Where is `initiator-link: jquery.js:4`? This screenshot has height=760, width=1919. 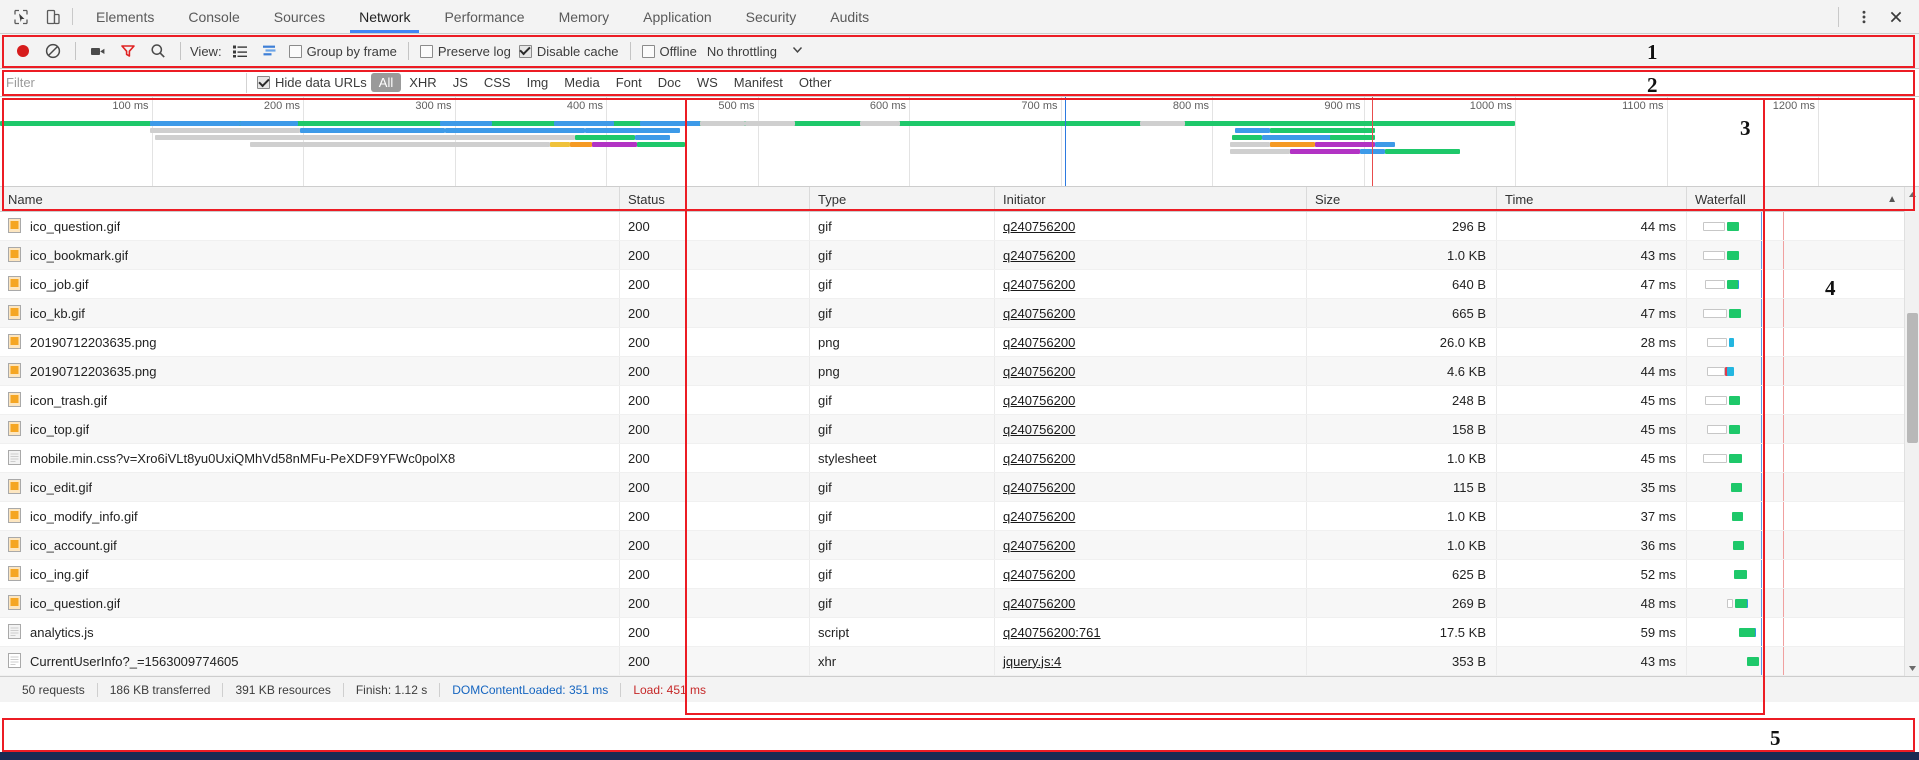
initiator-link: jquery.js:4 is located at coordinates (1032, 661).